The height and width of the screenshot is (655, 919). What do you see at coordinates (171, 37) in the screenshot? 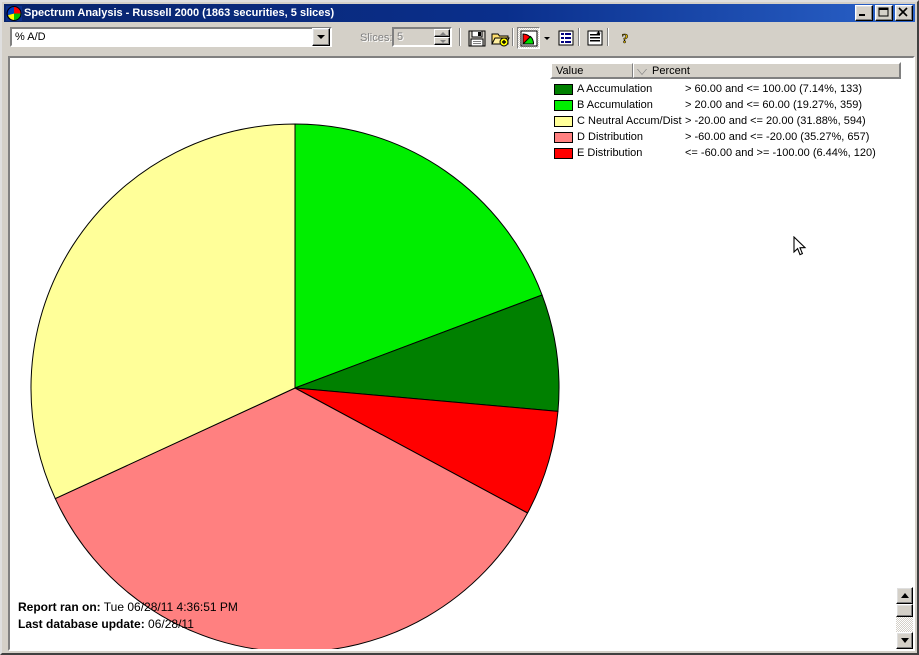
I see `field-select: % A/D` at bounding box center [171, 37].